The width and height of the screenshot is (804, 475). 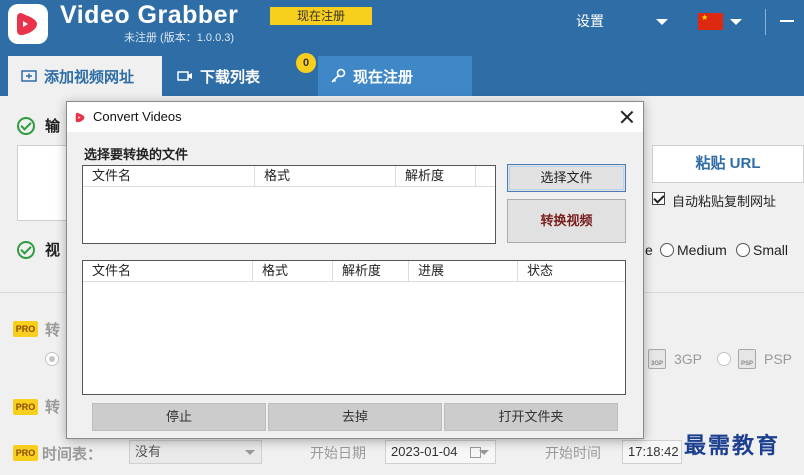 I want to click on source-file-list: 文件名 格式 解析度, so click(x=289, y=204).